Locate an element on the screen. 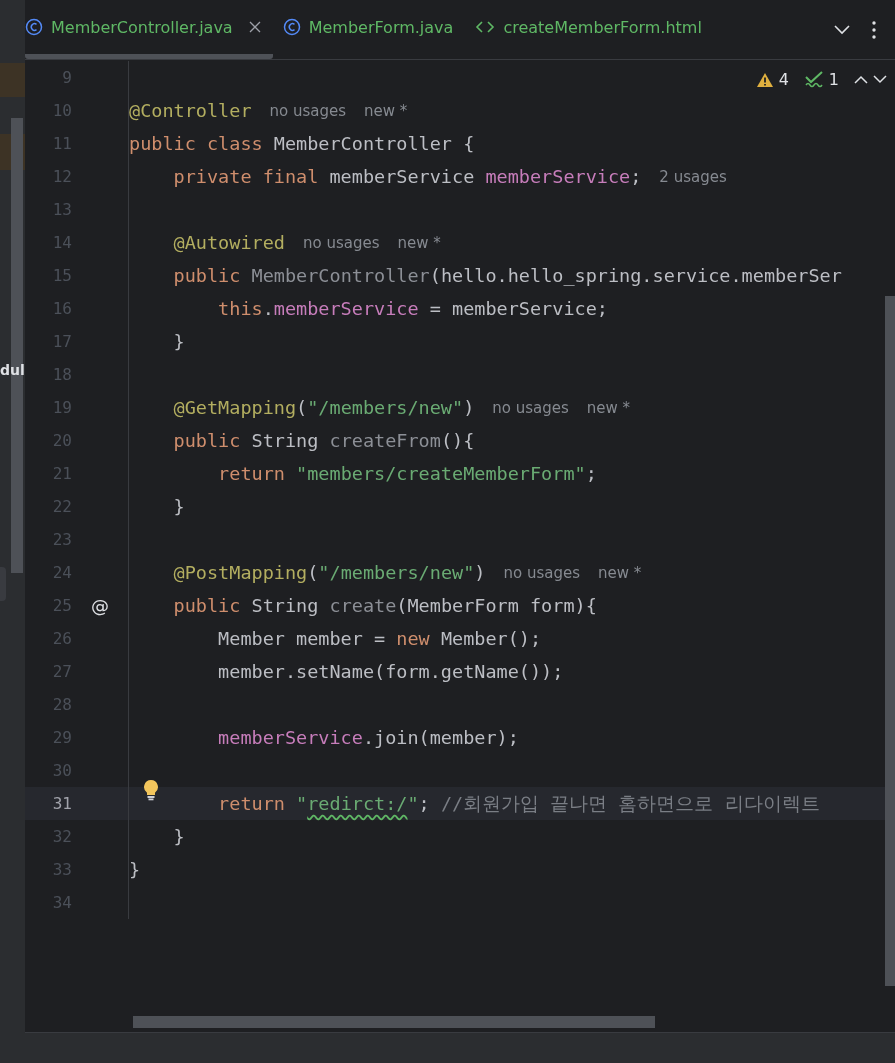 The width and height of the screenshot is (895, 1063). method-name: createFrom is located at coordinates (385, 440).